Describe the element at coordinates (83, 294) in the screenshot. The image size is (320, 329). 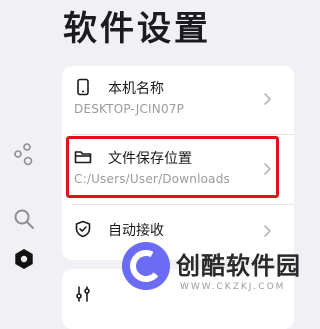
I see `sliders-icon` at that location.